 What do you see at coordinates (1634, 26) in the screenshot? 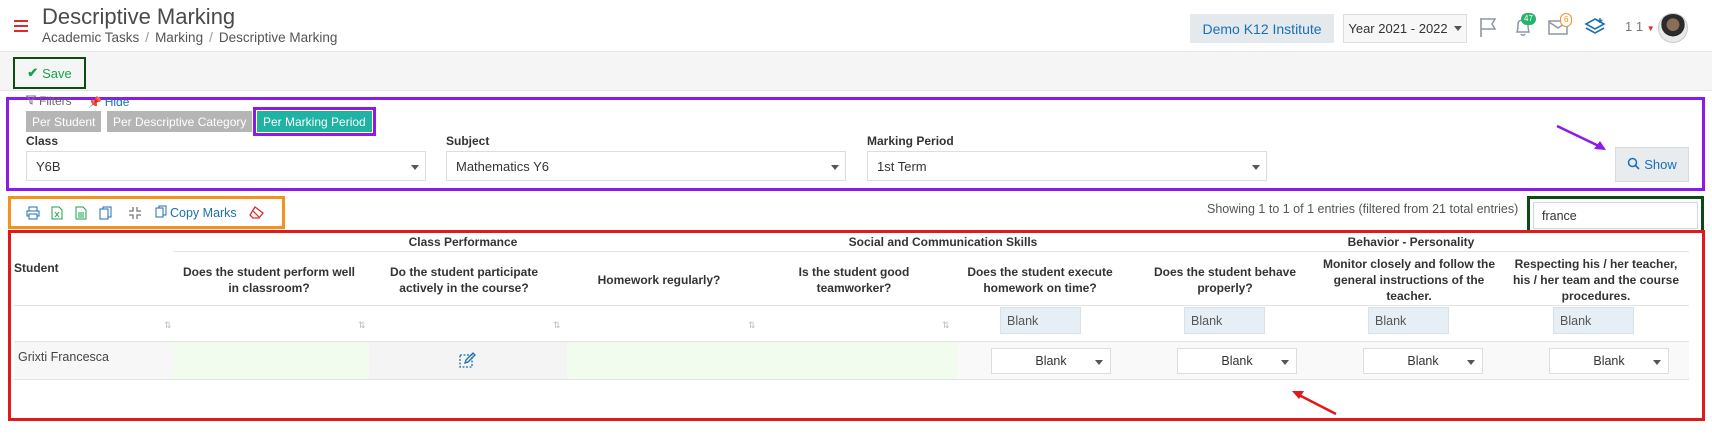
I see `user-number-label: 1 1` at bounding box center [1634, 26].